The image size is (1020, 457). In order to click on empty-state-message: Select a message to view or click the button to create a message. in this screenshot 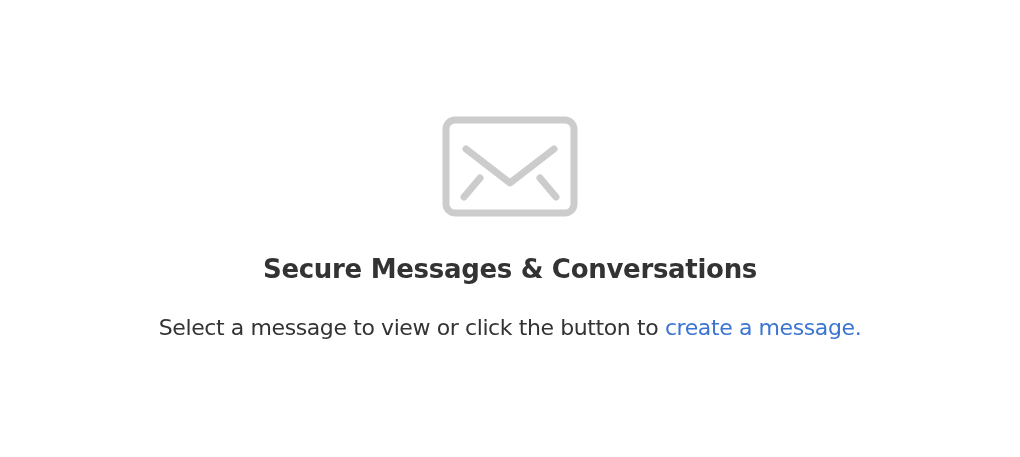, I will do `click(510, 328)`.